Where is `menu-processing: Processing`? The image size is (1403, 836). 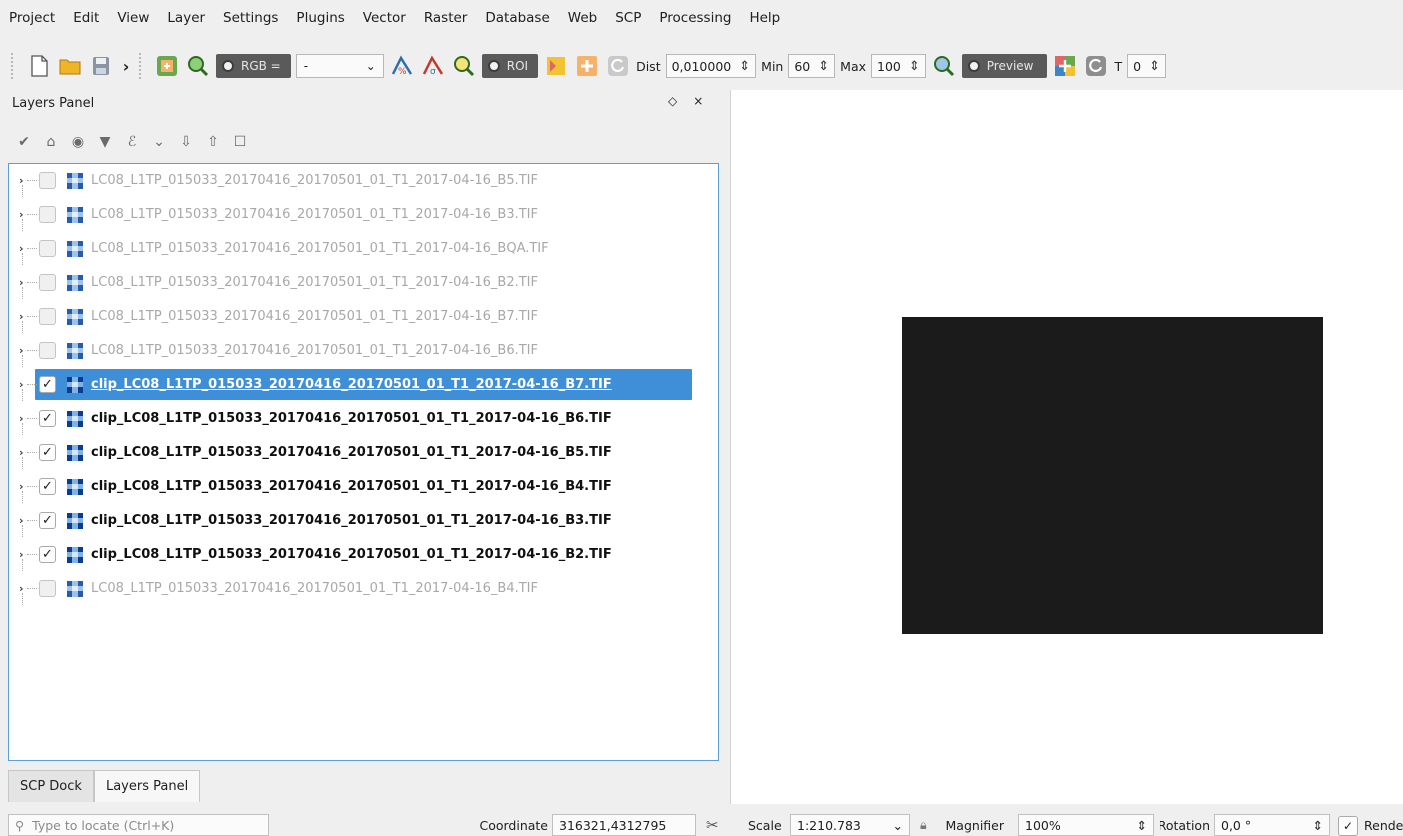
menu-processing: Processing is located at coordinates (695, 18).